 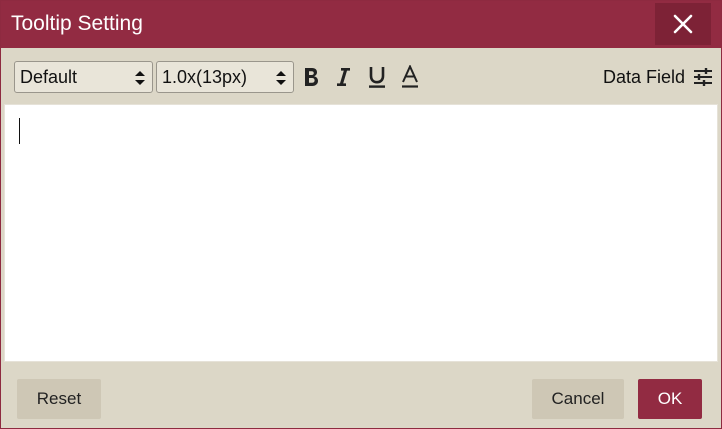 What do you see at coordinates (361, 24) in the screenshot?
I see `dialog-titlebar: Tooltip Setting` at bounding box center [361, 24].